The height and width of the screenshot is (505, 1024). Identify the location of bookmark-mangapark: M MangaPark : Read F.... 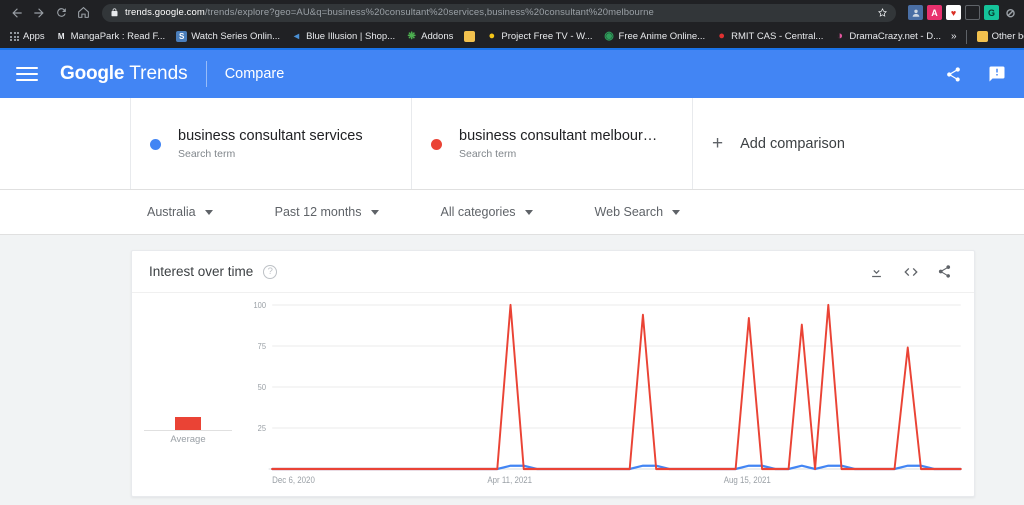
(111, 36).